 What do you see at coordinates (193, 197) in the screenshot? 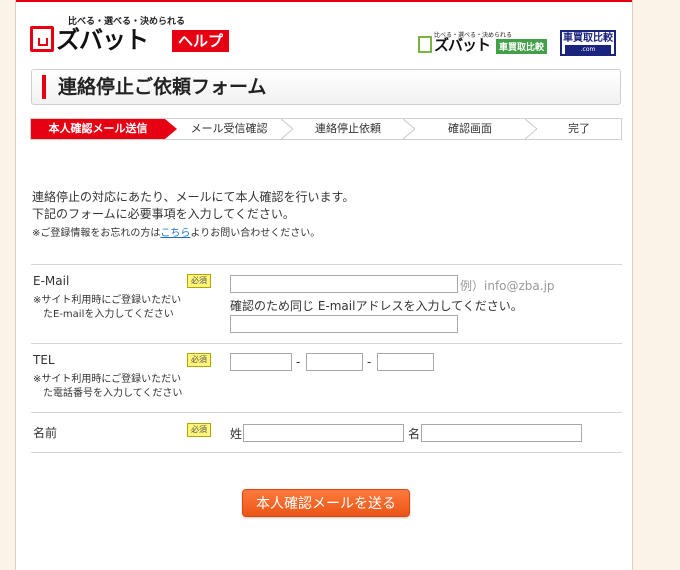
I see `intro-line-1: 連絡停止の対応にあたり、メールにて本人確認を行います。` at bounding box center [193, 197].